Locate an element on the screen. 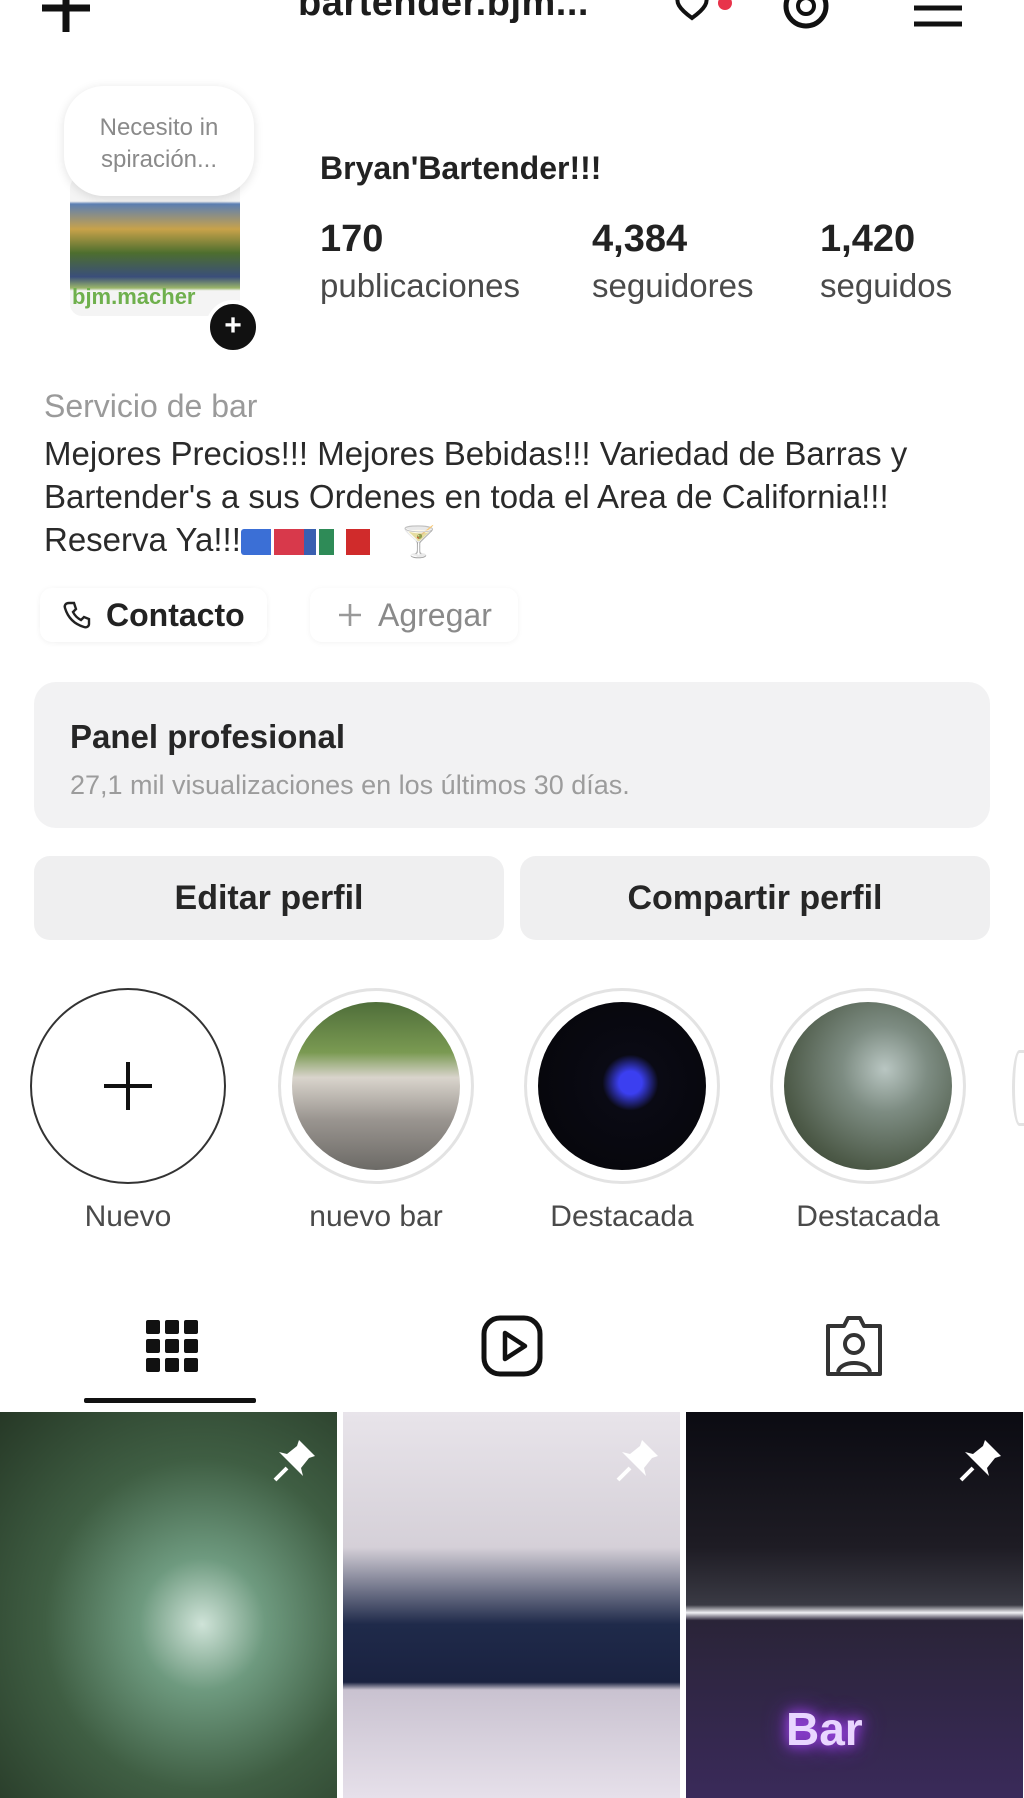  add-story-plus-icon: + is located at coordinates (233, 327).